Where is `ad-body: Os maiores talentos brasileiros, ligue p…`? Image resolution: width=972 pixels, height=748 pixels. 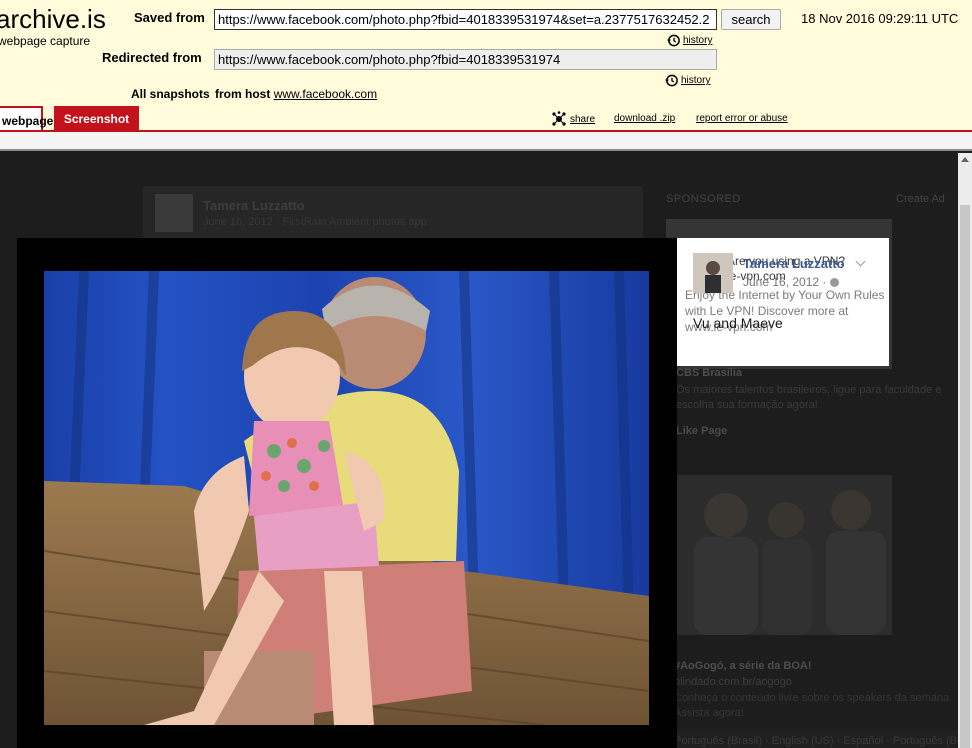
ad-body: Os maiores talentos brasileiros, ligue p… is located at coordinates (809, 397).